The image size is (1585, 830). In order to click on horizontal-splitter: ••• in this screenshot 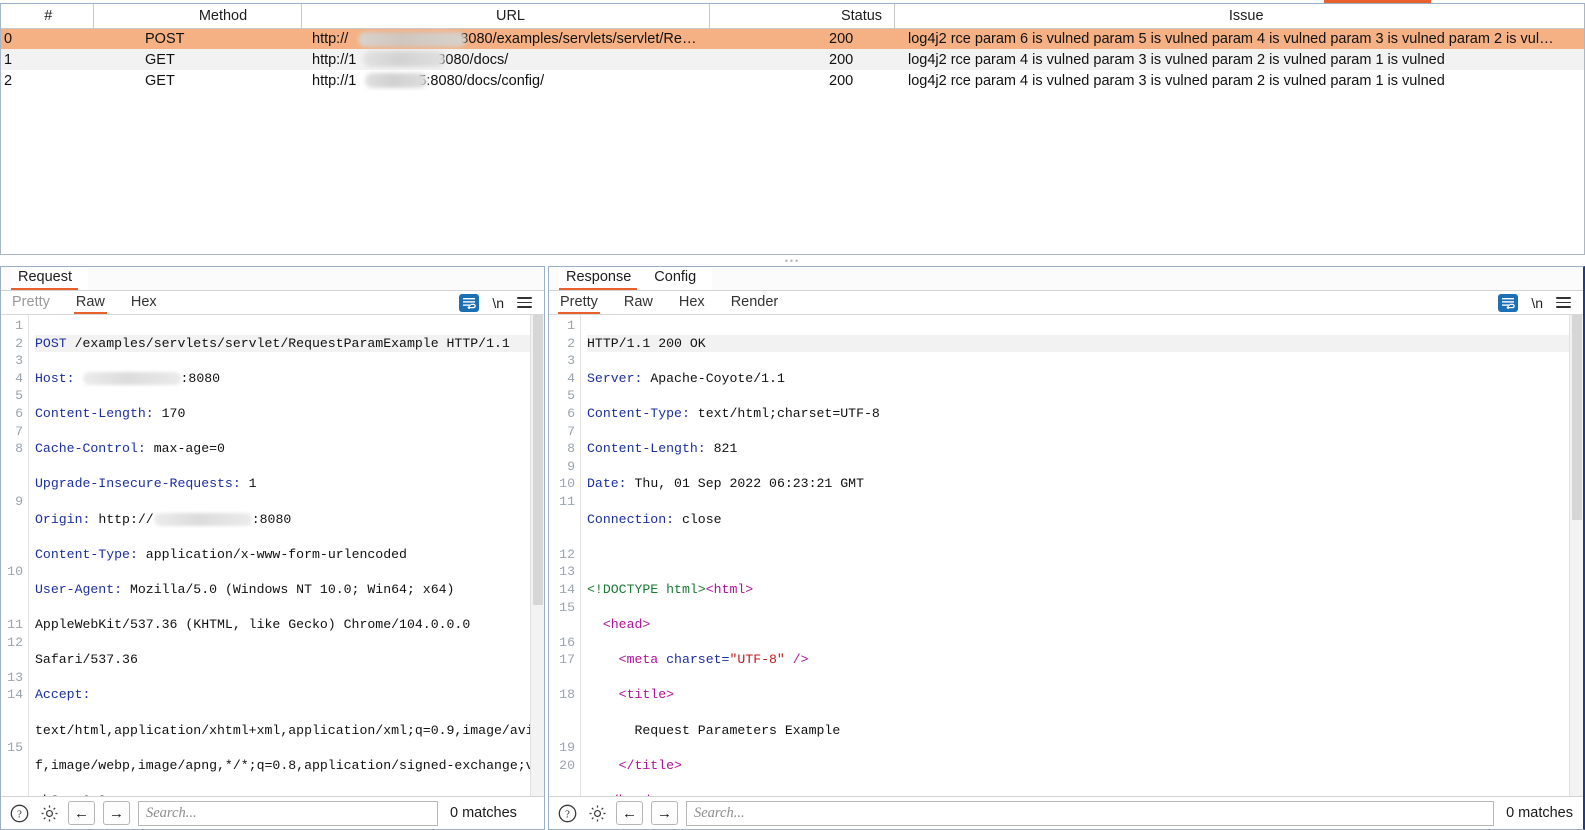, I will do `click(792, 260)`.